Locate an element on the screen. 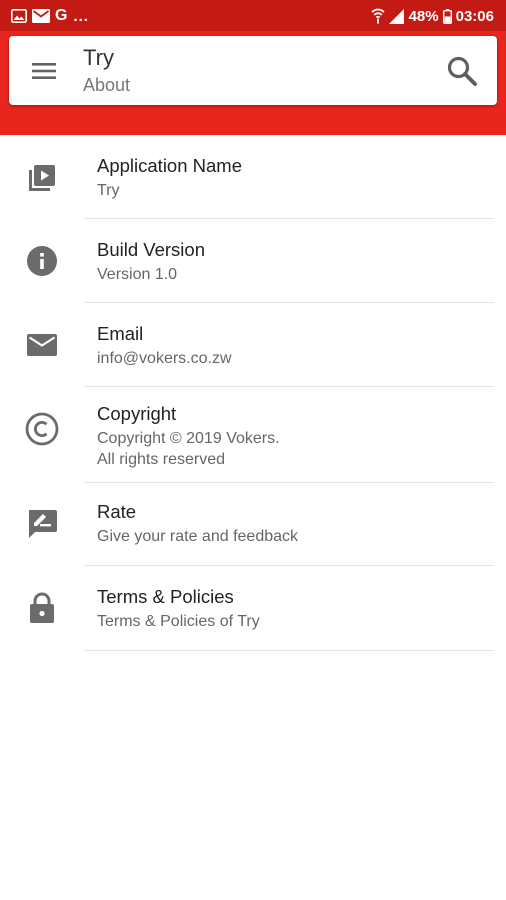 The height and width of the screenshot is (900, 506). rate-review-icon is located at coordinates (42, 523).